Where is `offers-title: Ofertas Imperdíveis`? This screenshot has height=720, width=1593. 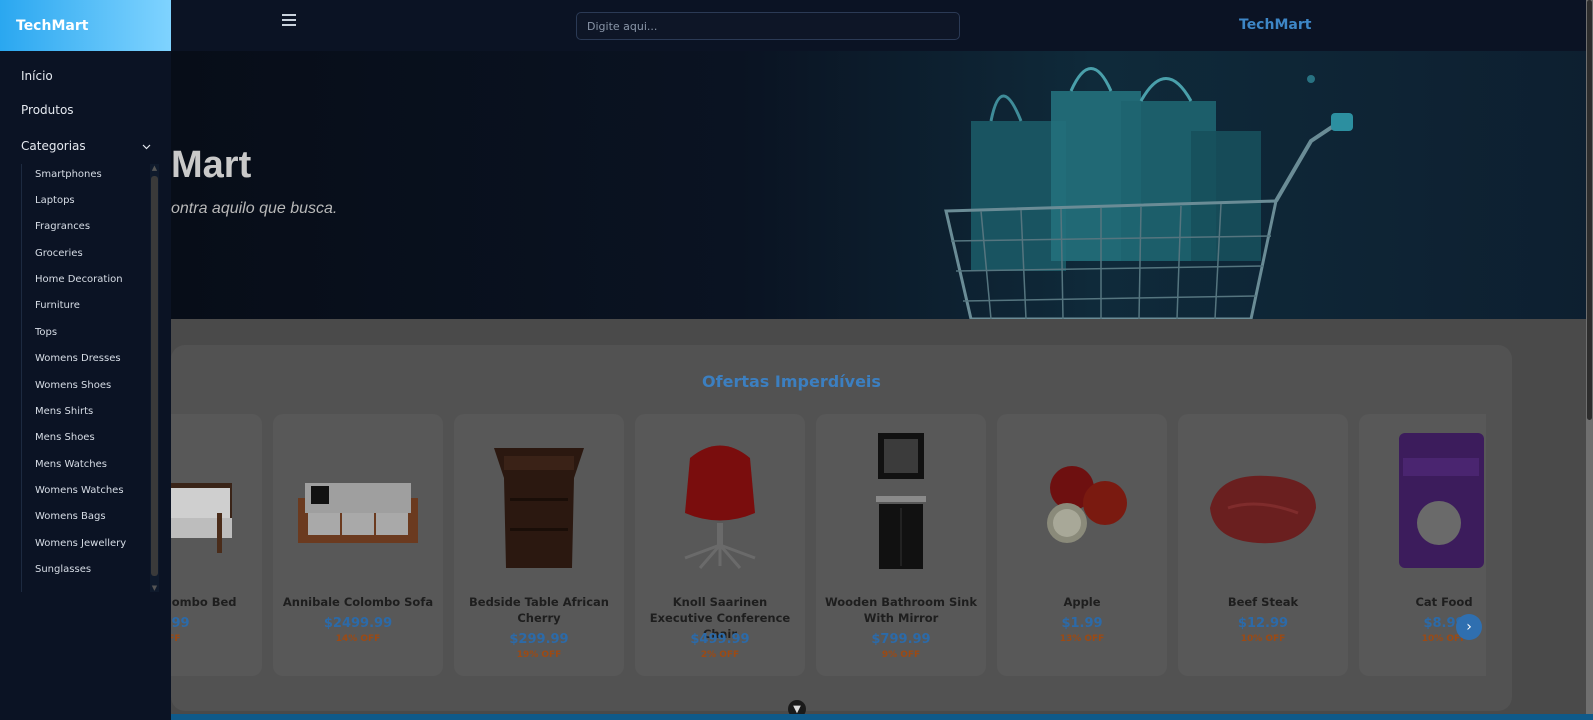 offers-title: Ofertas Imperdíveis is located at coordinates (791, 381).